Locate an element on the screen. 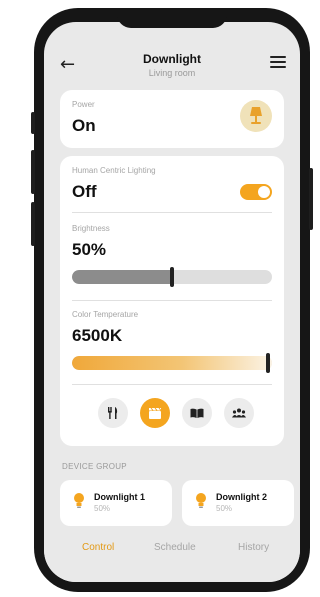  color-temperature-label: Color Temperature is located at coordinates (105, 314).